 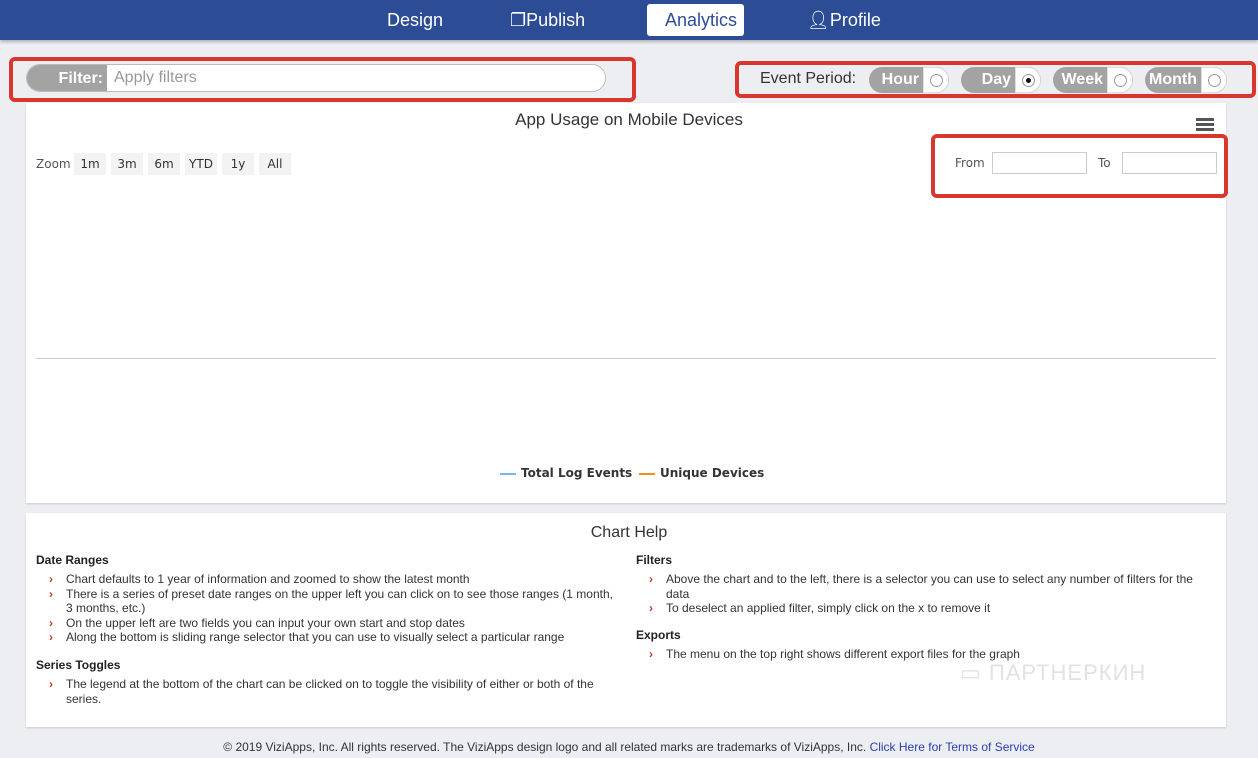 I want to click on user-icon: 👤︎, so click(x=818, y=20).